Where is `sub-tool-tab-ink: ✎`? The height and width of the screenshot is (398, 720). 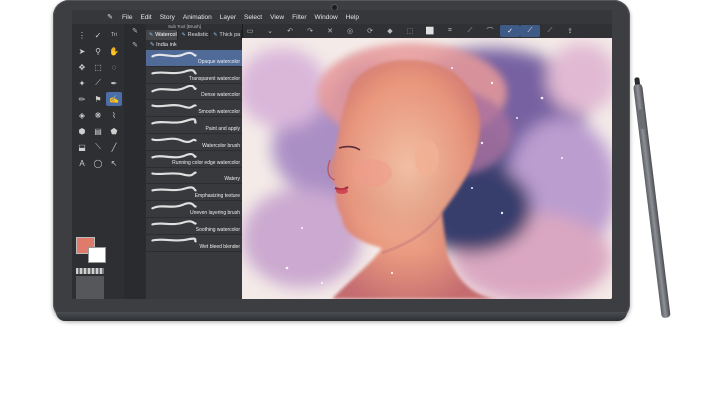 sub-tool-tab-ink: ✎ is located at coordinates (135, 45).